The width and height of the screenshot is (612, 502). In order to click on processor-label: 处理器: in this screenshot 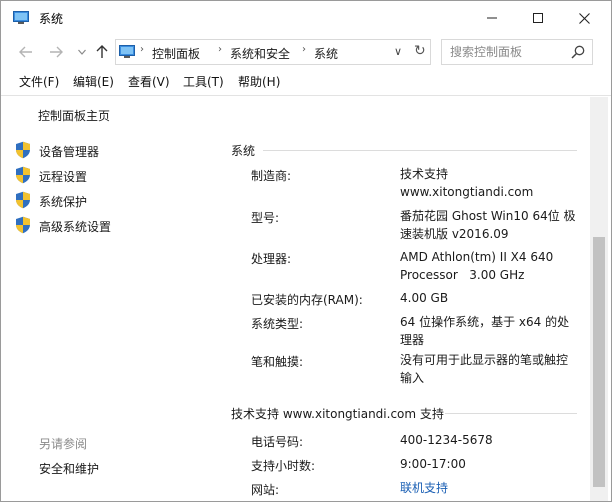, I will do `click(271, 259)`.